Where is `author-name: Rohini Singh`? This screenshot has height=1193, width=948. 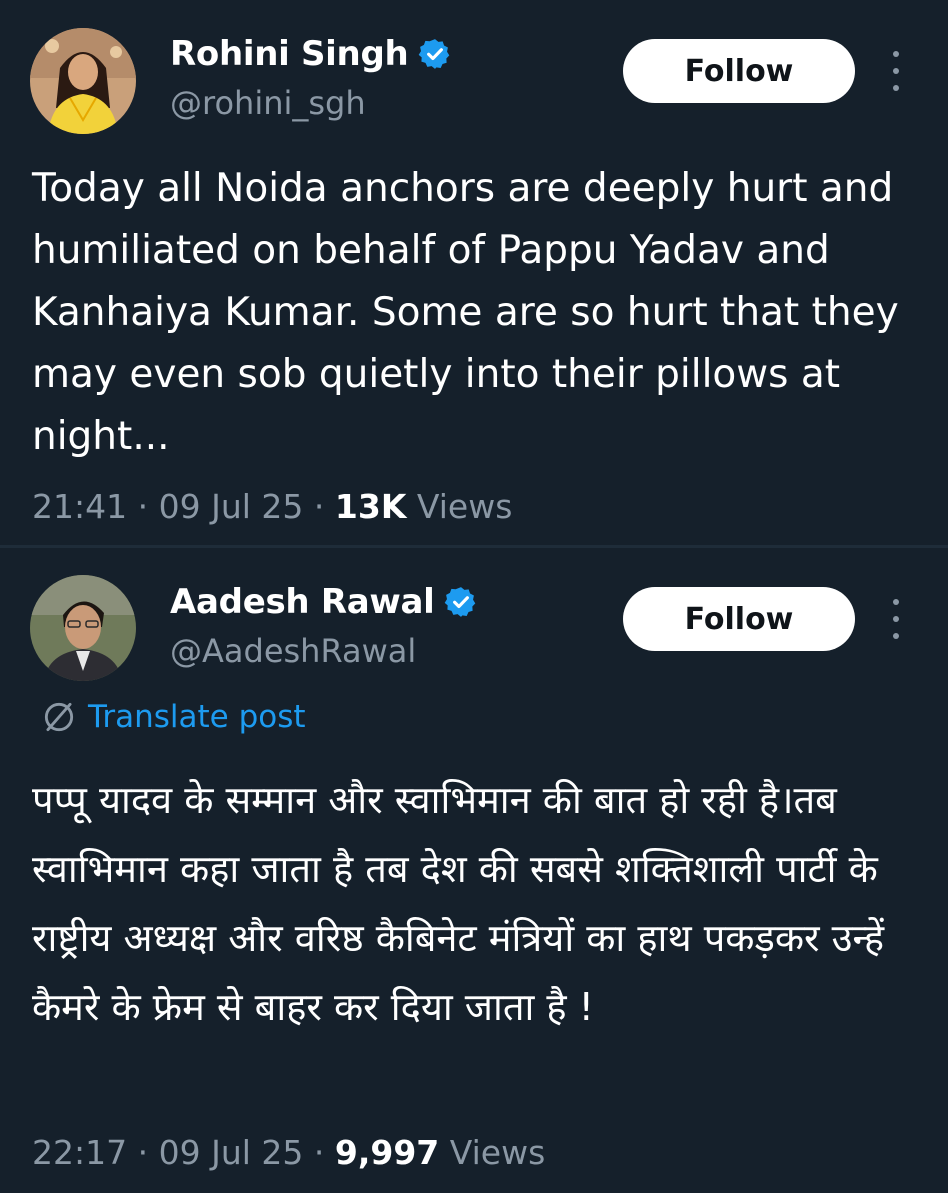 author-name: Rohini Singh is located at coordinates (289, 54).